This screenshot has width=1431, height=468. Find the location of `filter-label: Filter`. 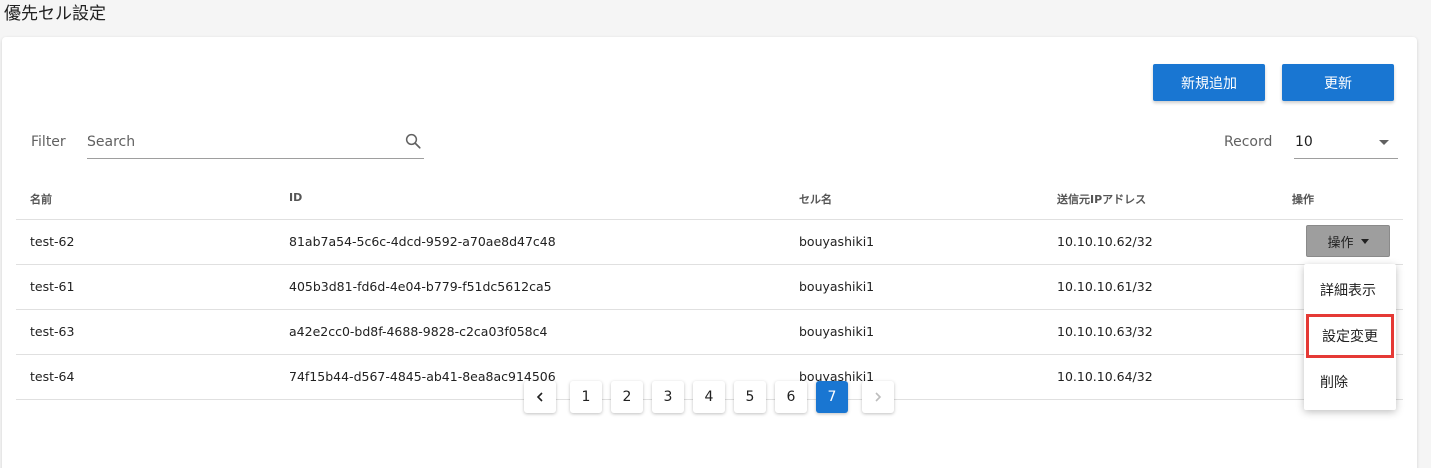

filter-label: Filter is located at coordinates (48, 142).